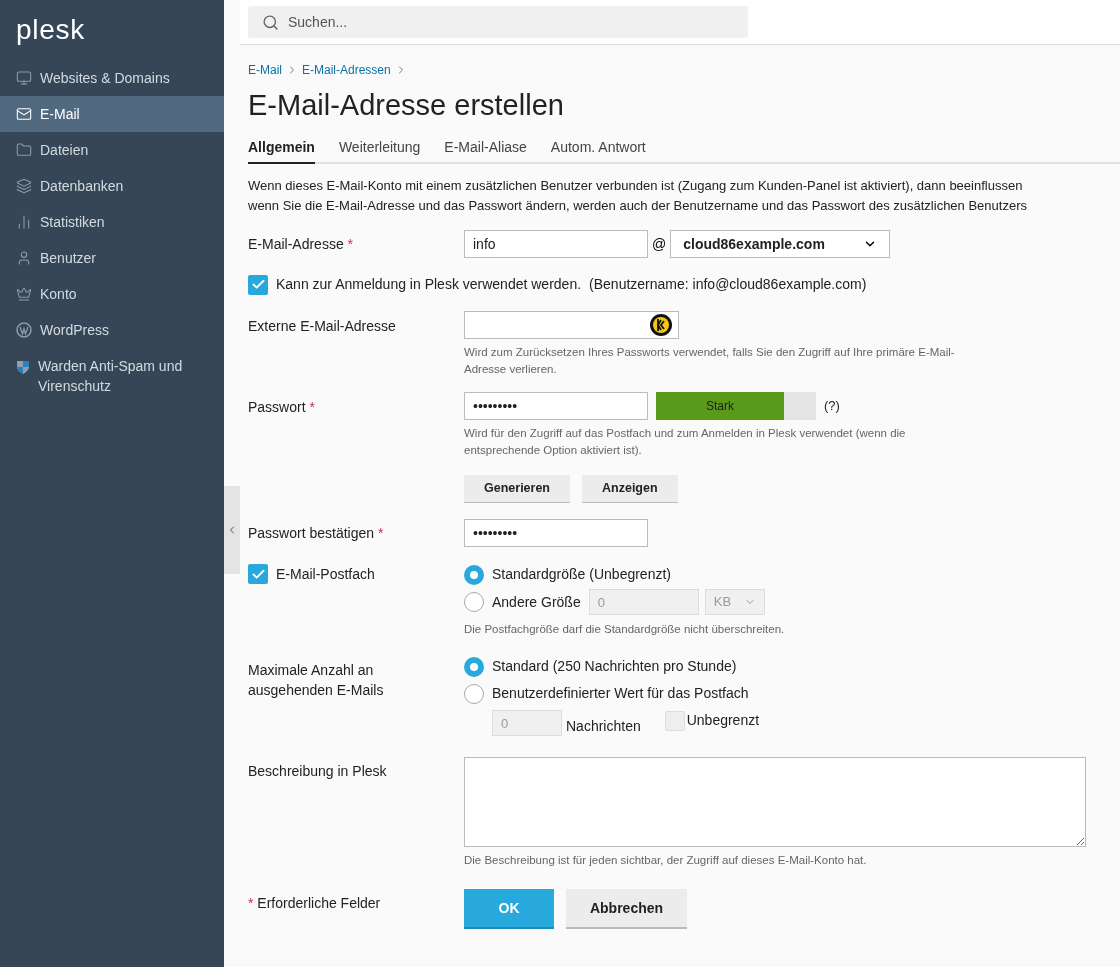  I want to click on tab: Autom. Antwort, so click(598, 150).